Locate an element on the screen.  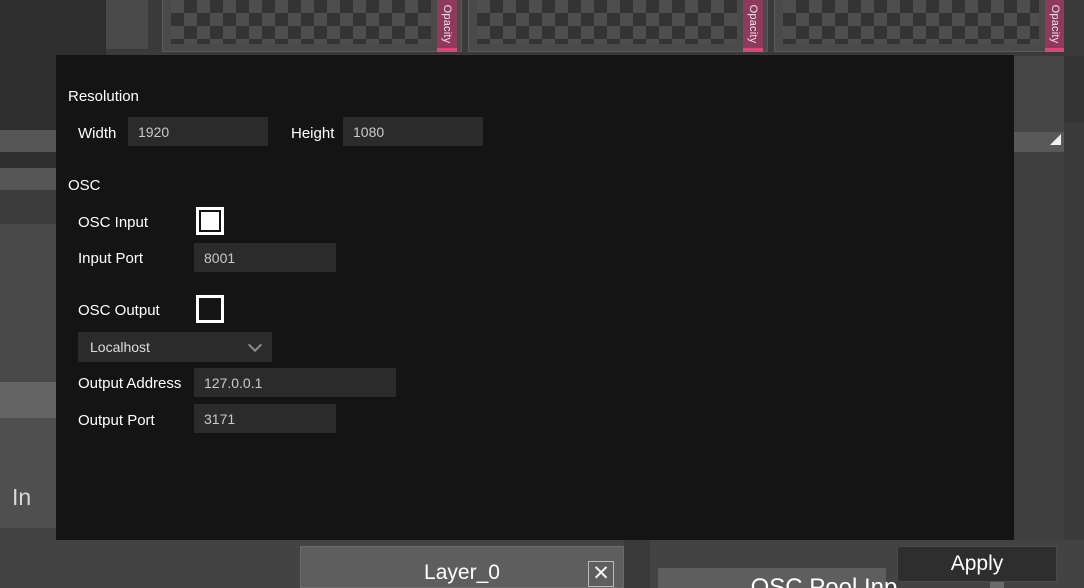
timeline-top-row: Opacity Opacity Opacity is located at coordinates (542, 28).